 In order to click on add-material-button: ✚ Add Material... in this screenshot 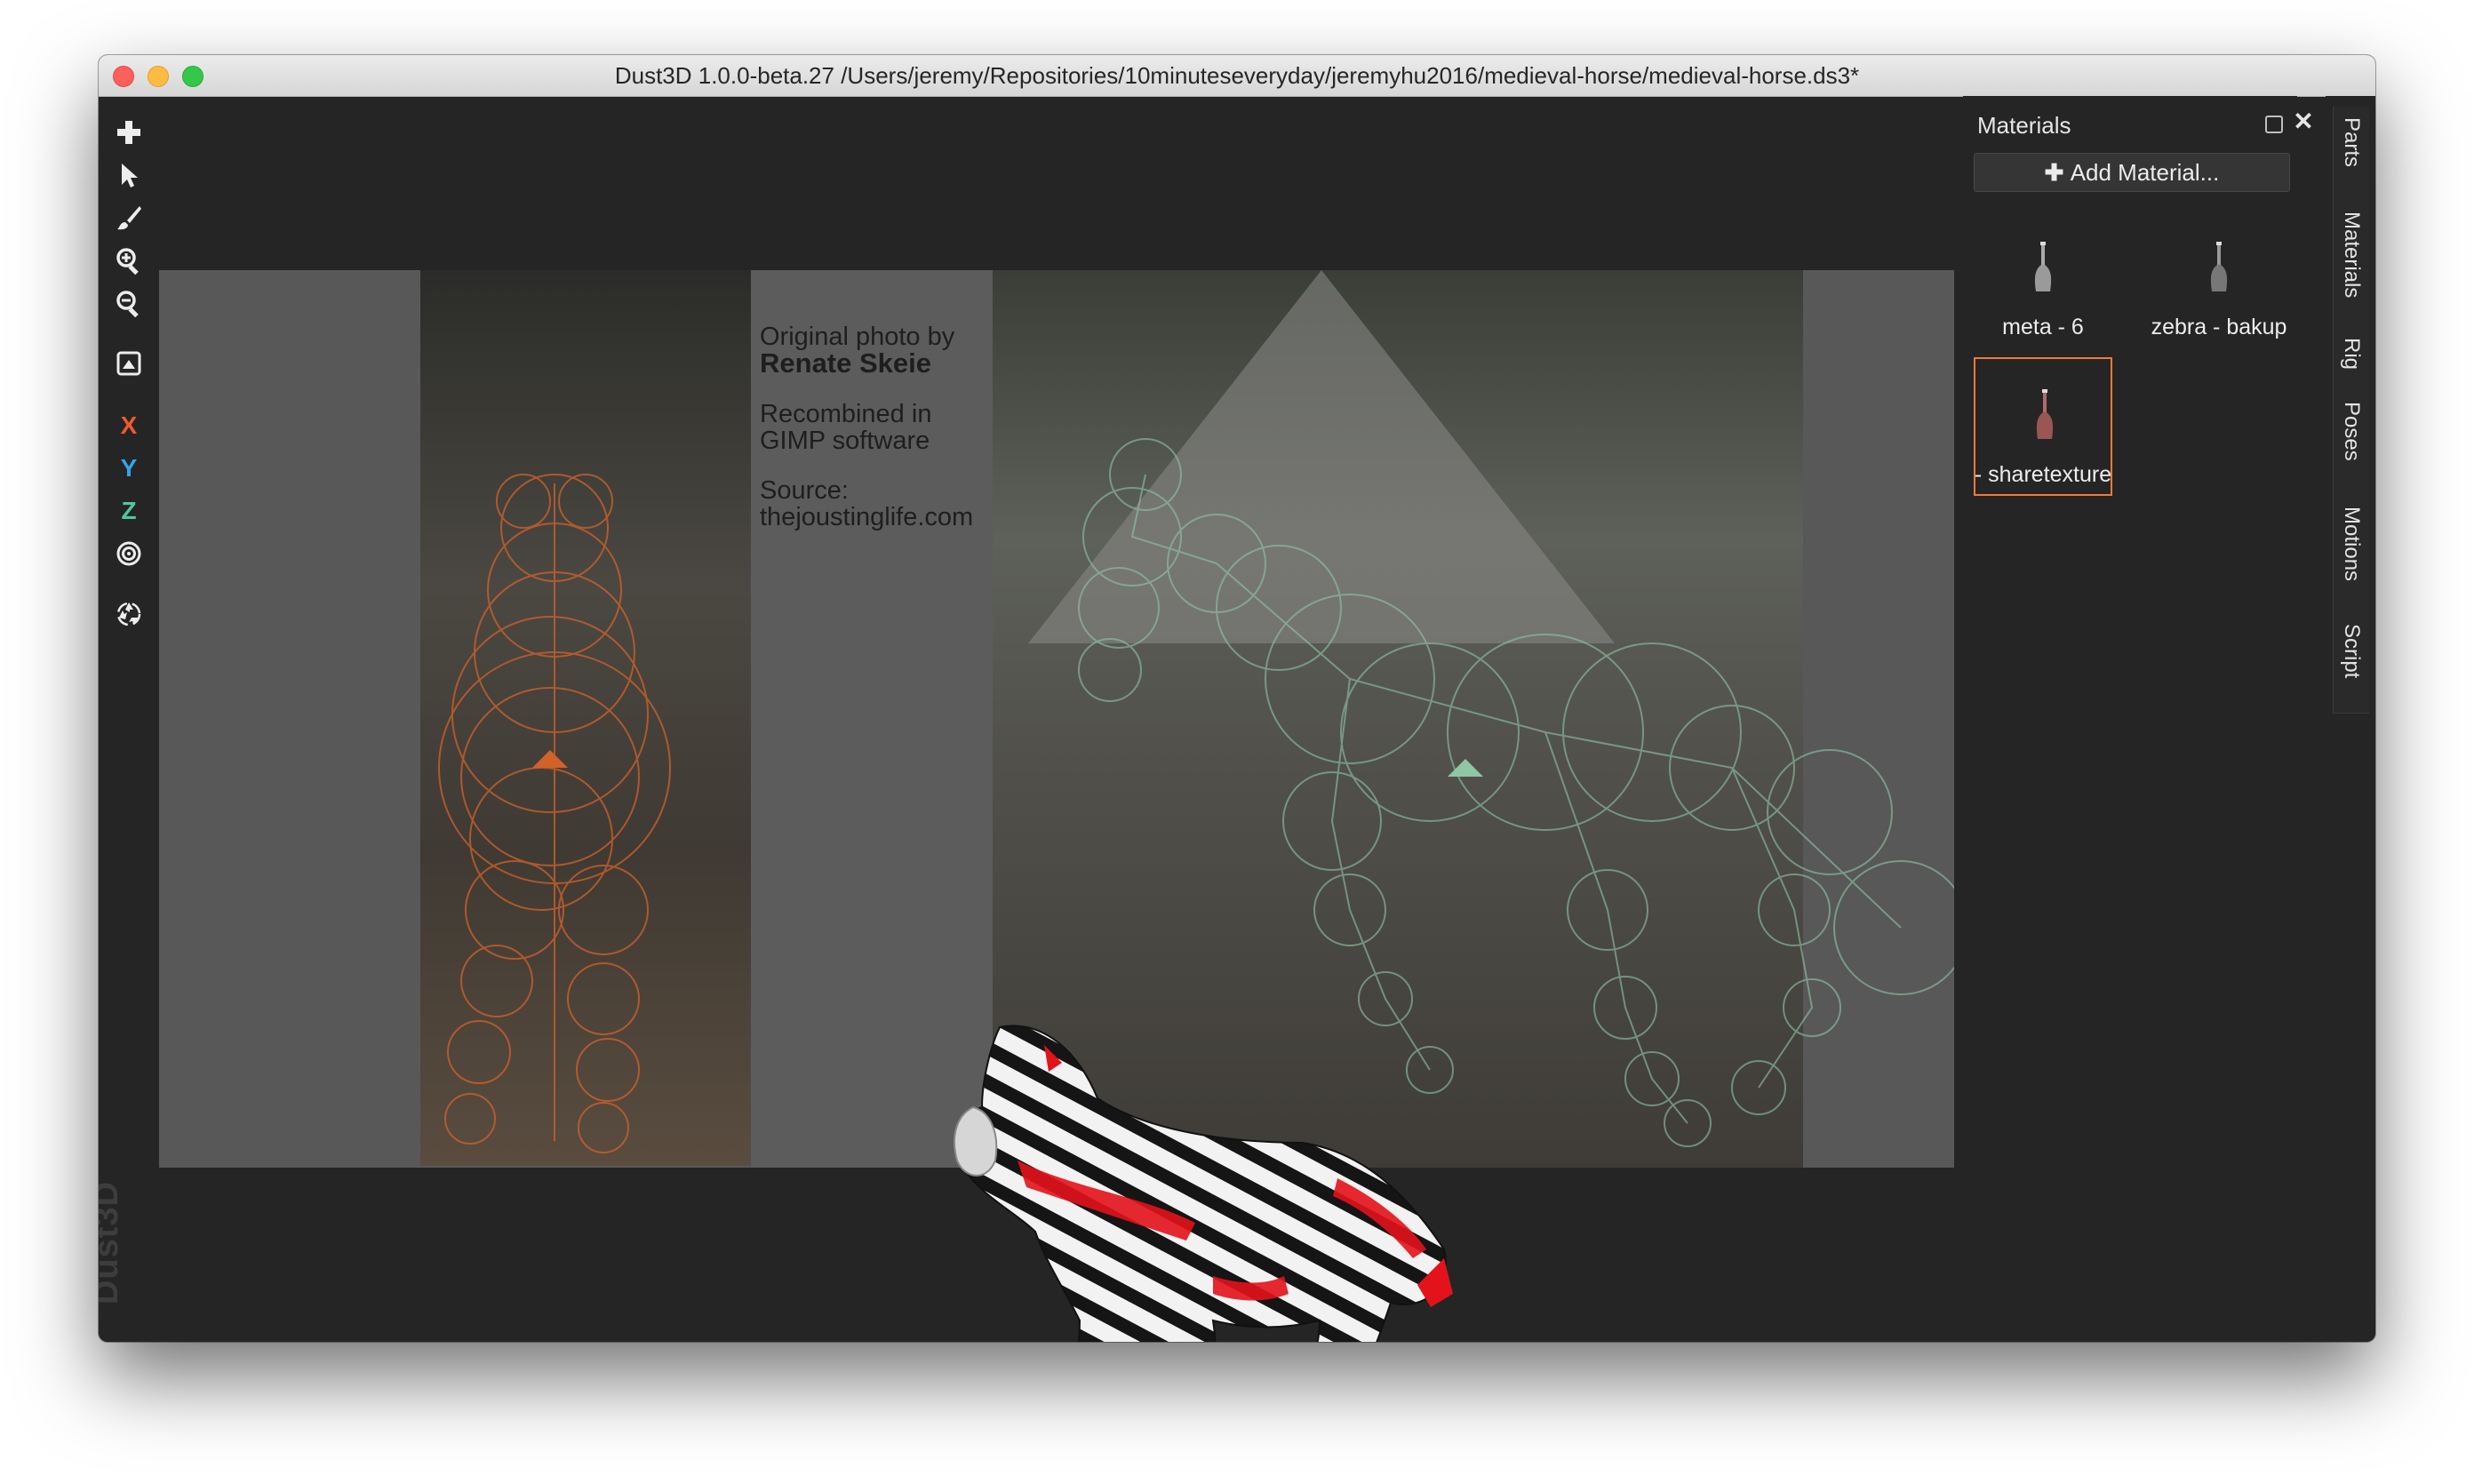, I will do `click(2132, 172)`.